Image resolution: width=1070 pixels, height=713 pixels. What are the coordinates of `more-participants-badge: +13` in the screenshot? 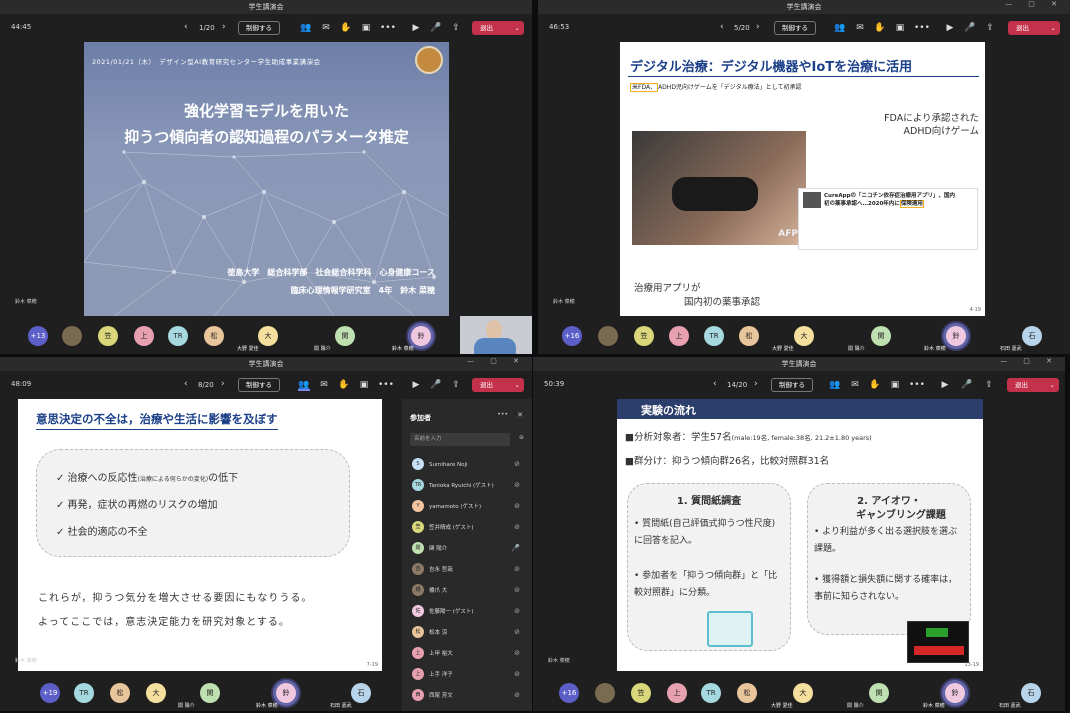 It's located at (38, 336).